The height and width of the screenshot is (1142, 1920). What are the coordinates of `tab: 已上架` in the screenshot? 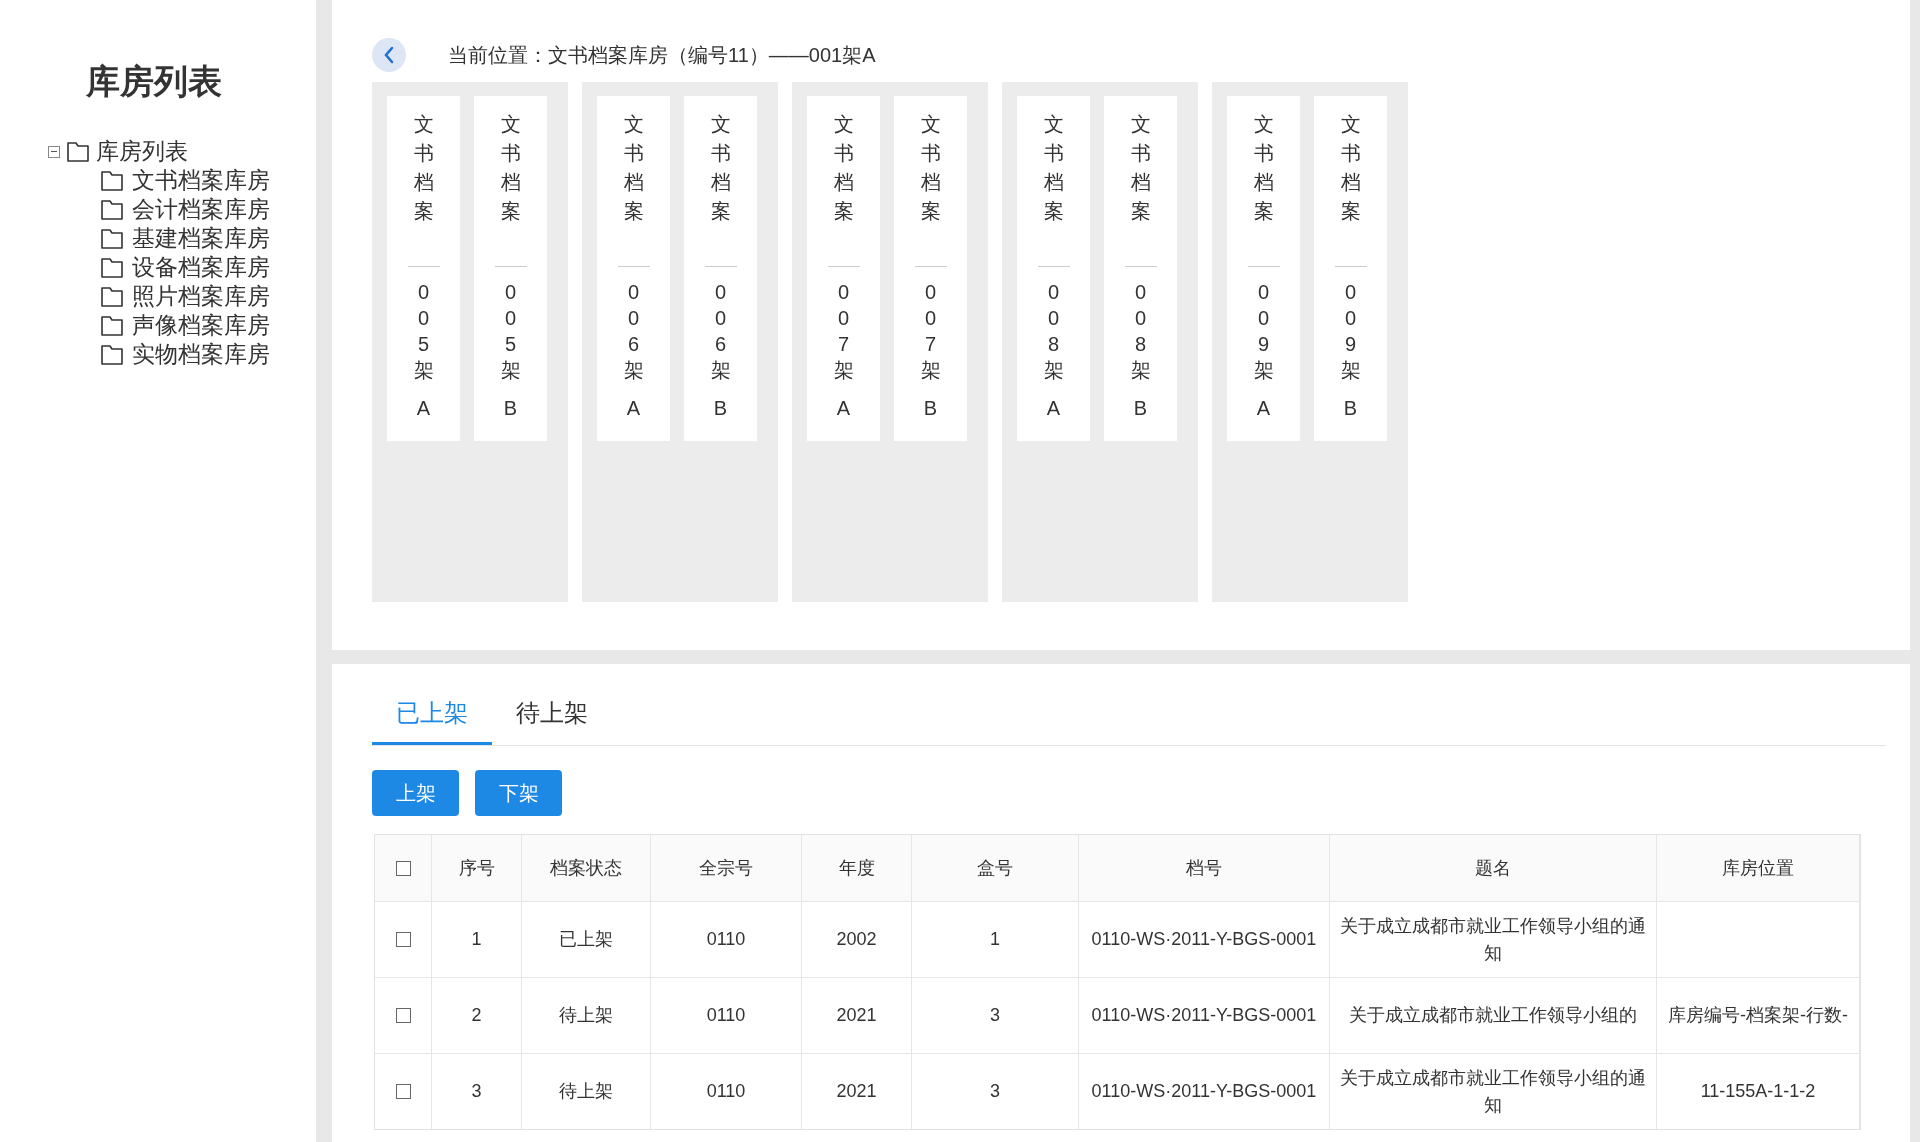 It's located at (432, 714).